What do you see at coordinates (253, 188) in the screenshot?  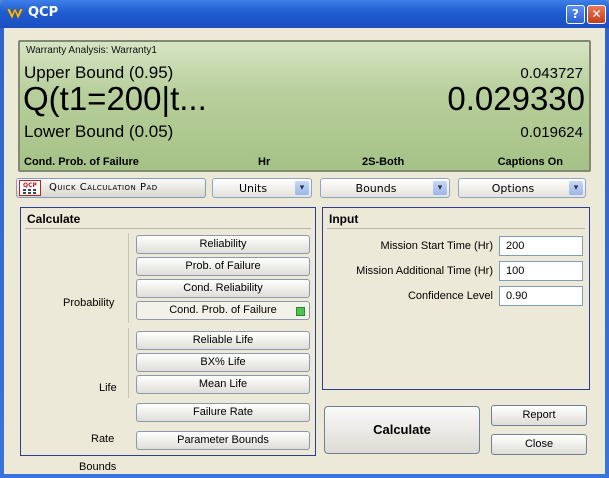 I see `units-label: Units` at bounding box center [253, 188].